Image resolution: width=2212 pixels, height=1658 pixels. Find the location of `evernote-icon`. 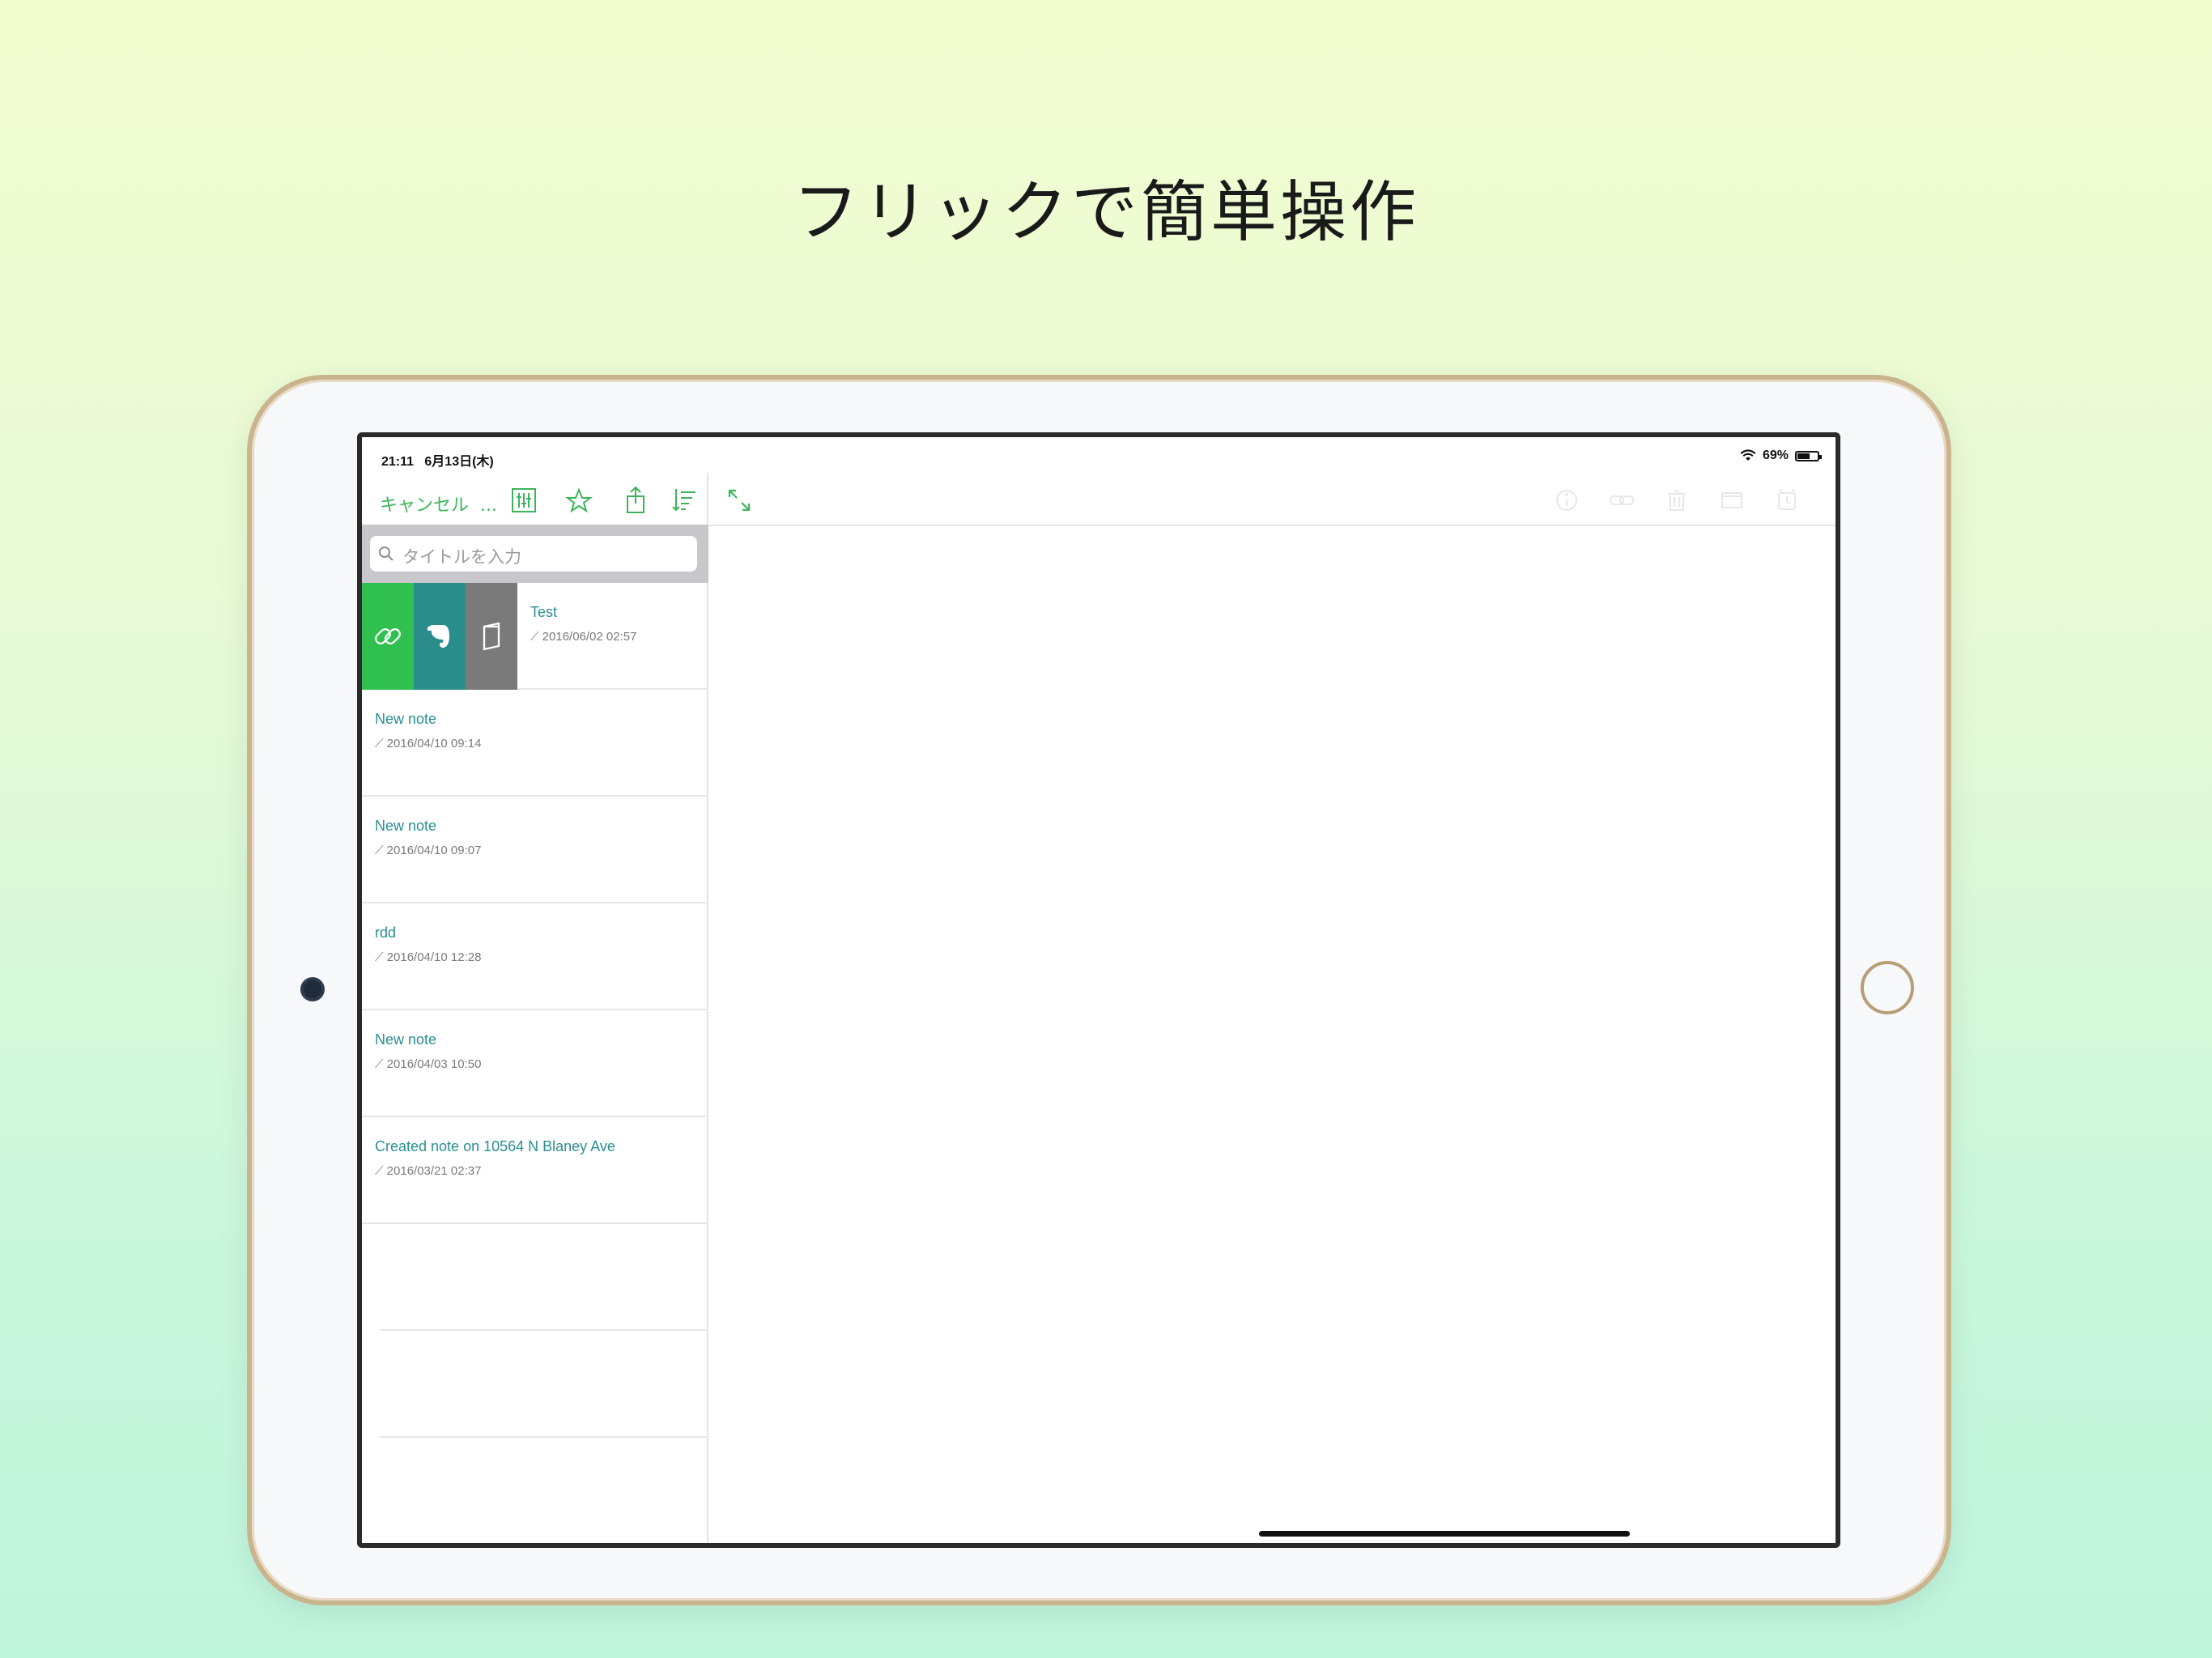

evernote-icon is located at coordinates (439, 636).